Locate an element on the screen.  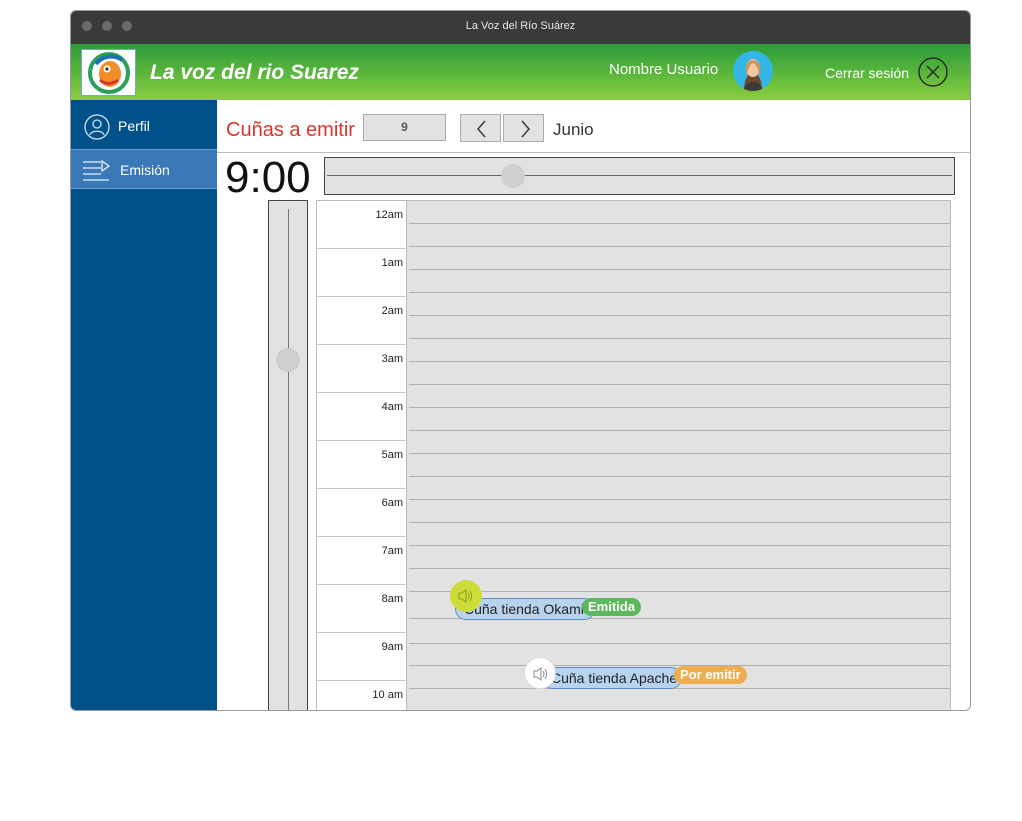
hour-row: 2am is located at coordinates (362, 321).